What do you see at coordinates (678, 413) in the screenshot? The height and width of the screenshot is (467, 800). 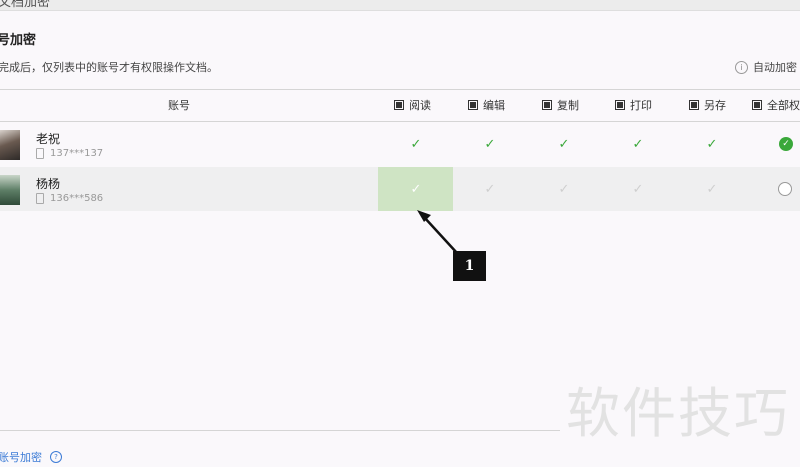 I see `watermark-text: 软件技巧` at bounding box center [678, 413].